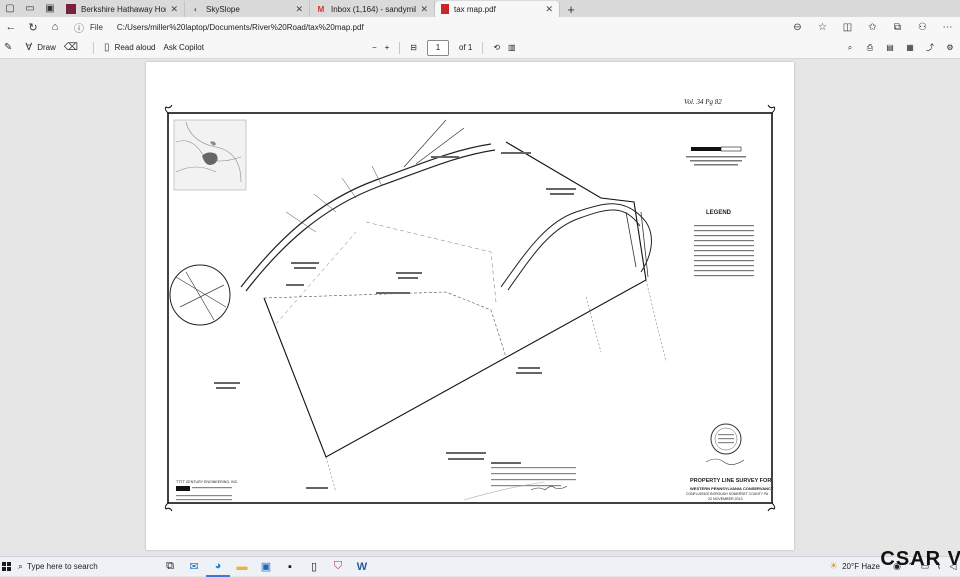  I want to click on read-aloud-icon: ▯, so click(107, 47).